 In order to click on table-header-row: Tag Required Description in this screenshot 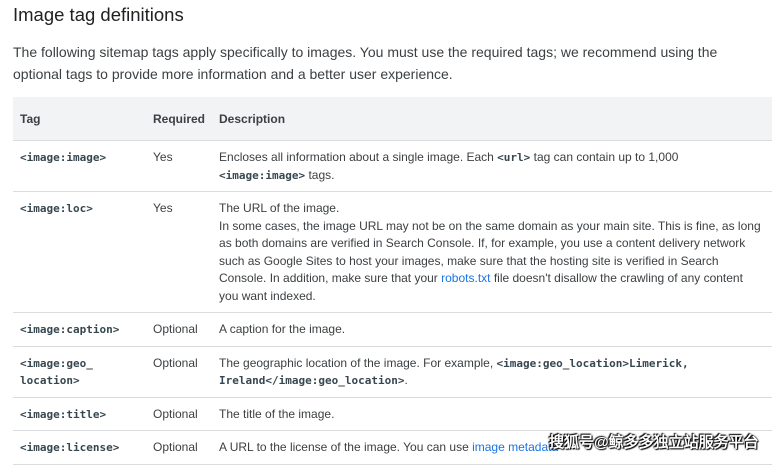, I will do `click(392, 119)`.